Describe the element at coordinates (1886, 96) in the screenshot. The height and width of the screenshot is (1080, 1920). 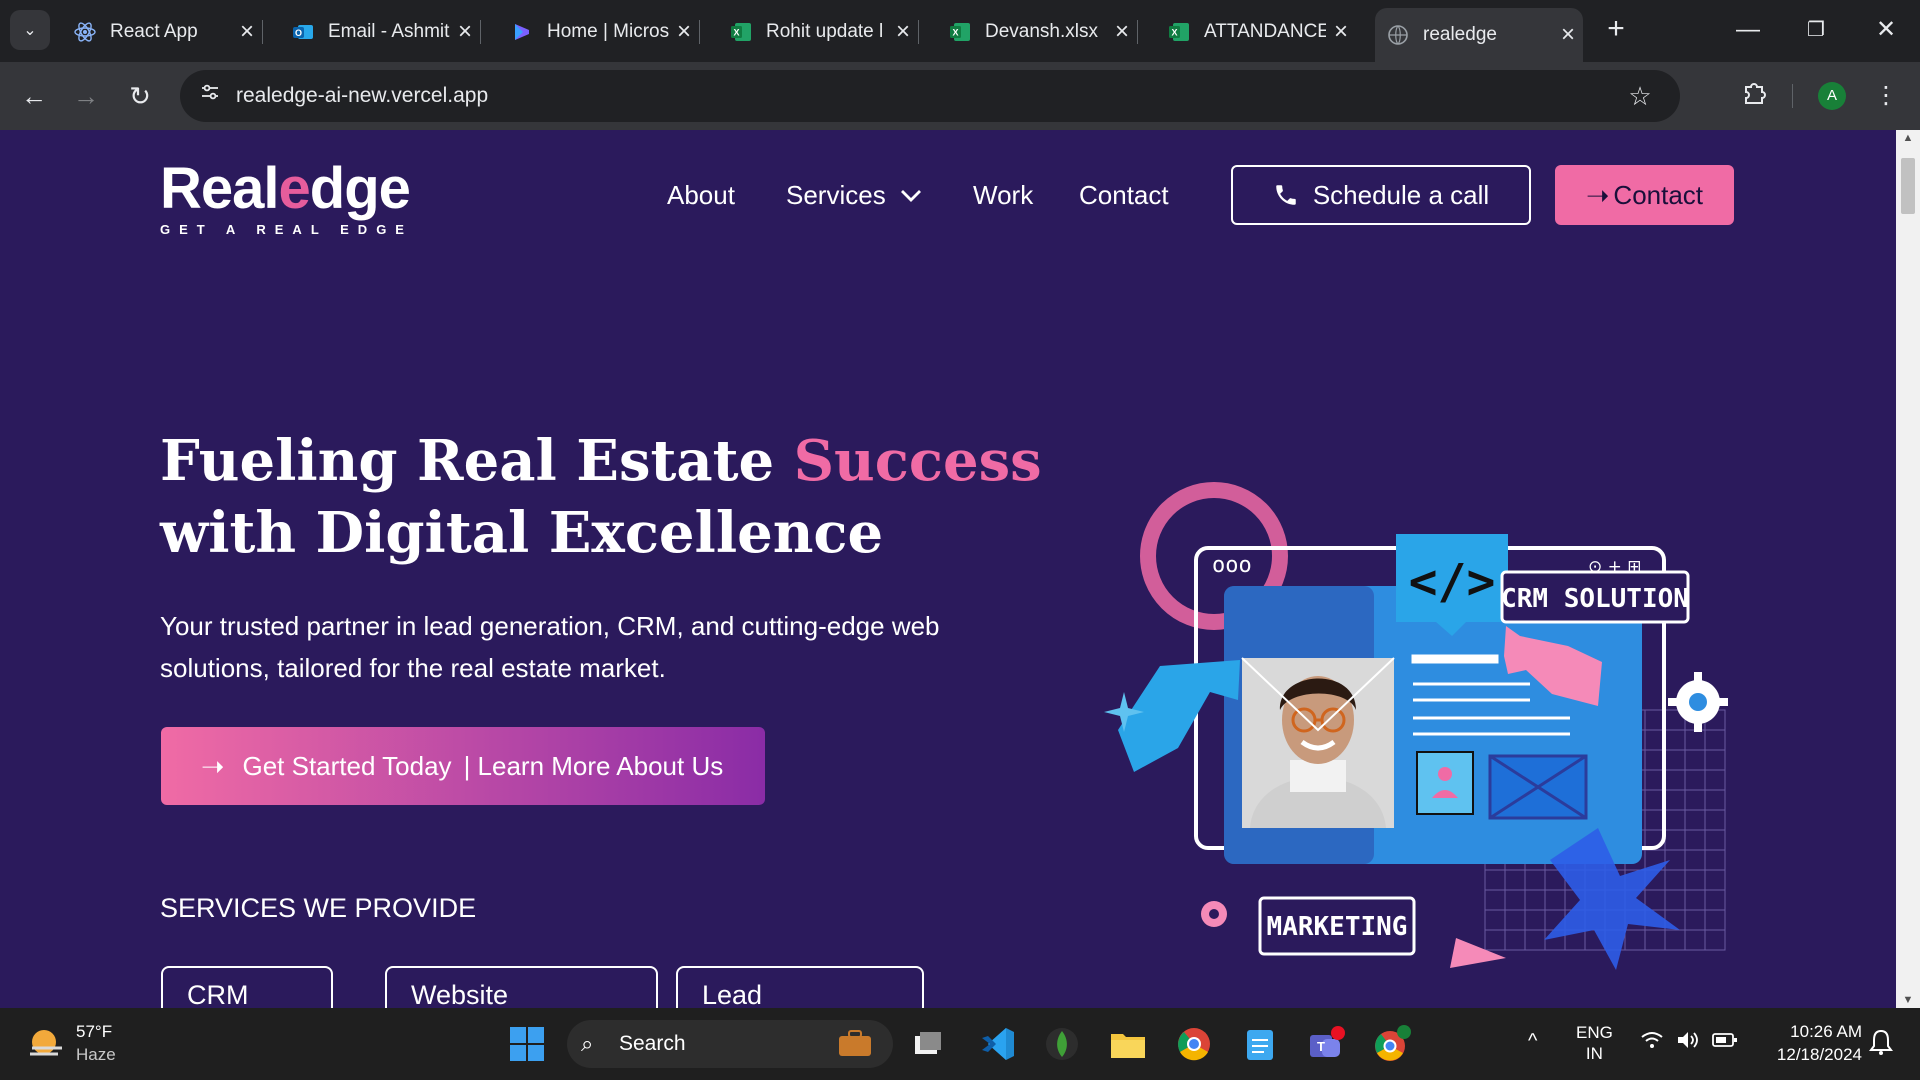
I see `browser-menu-icon: ⋮` at that location.